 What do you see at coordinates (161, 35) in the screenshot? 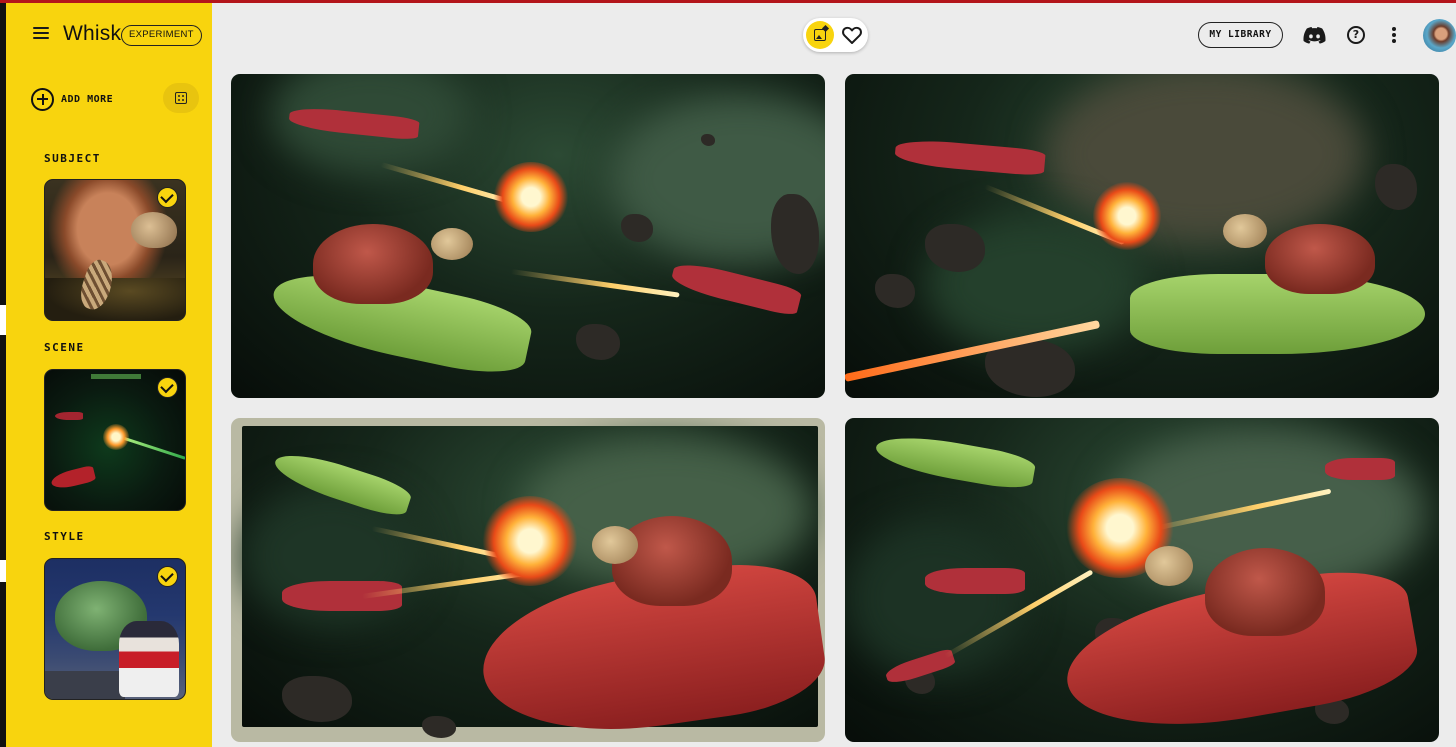
I see `experiment-badge: EXPERIMENT` at bounding box center [161, 35].